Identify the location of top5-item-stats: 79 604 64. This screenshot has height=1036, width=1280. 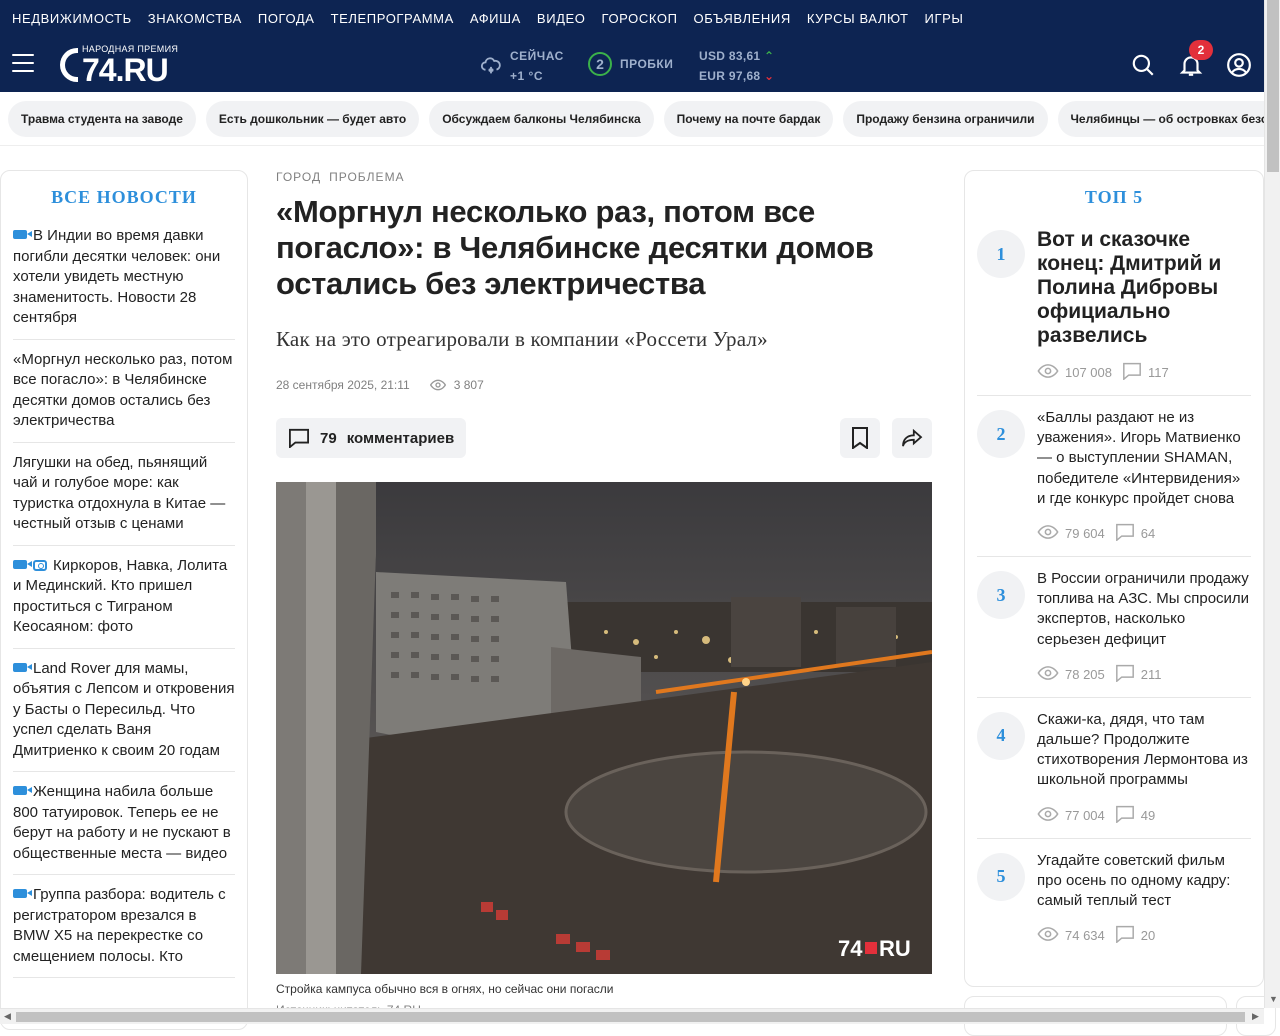
(1144, 533).